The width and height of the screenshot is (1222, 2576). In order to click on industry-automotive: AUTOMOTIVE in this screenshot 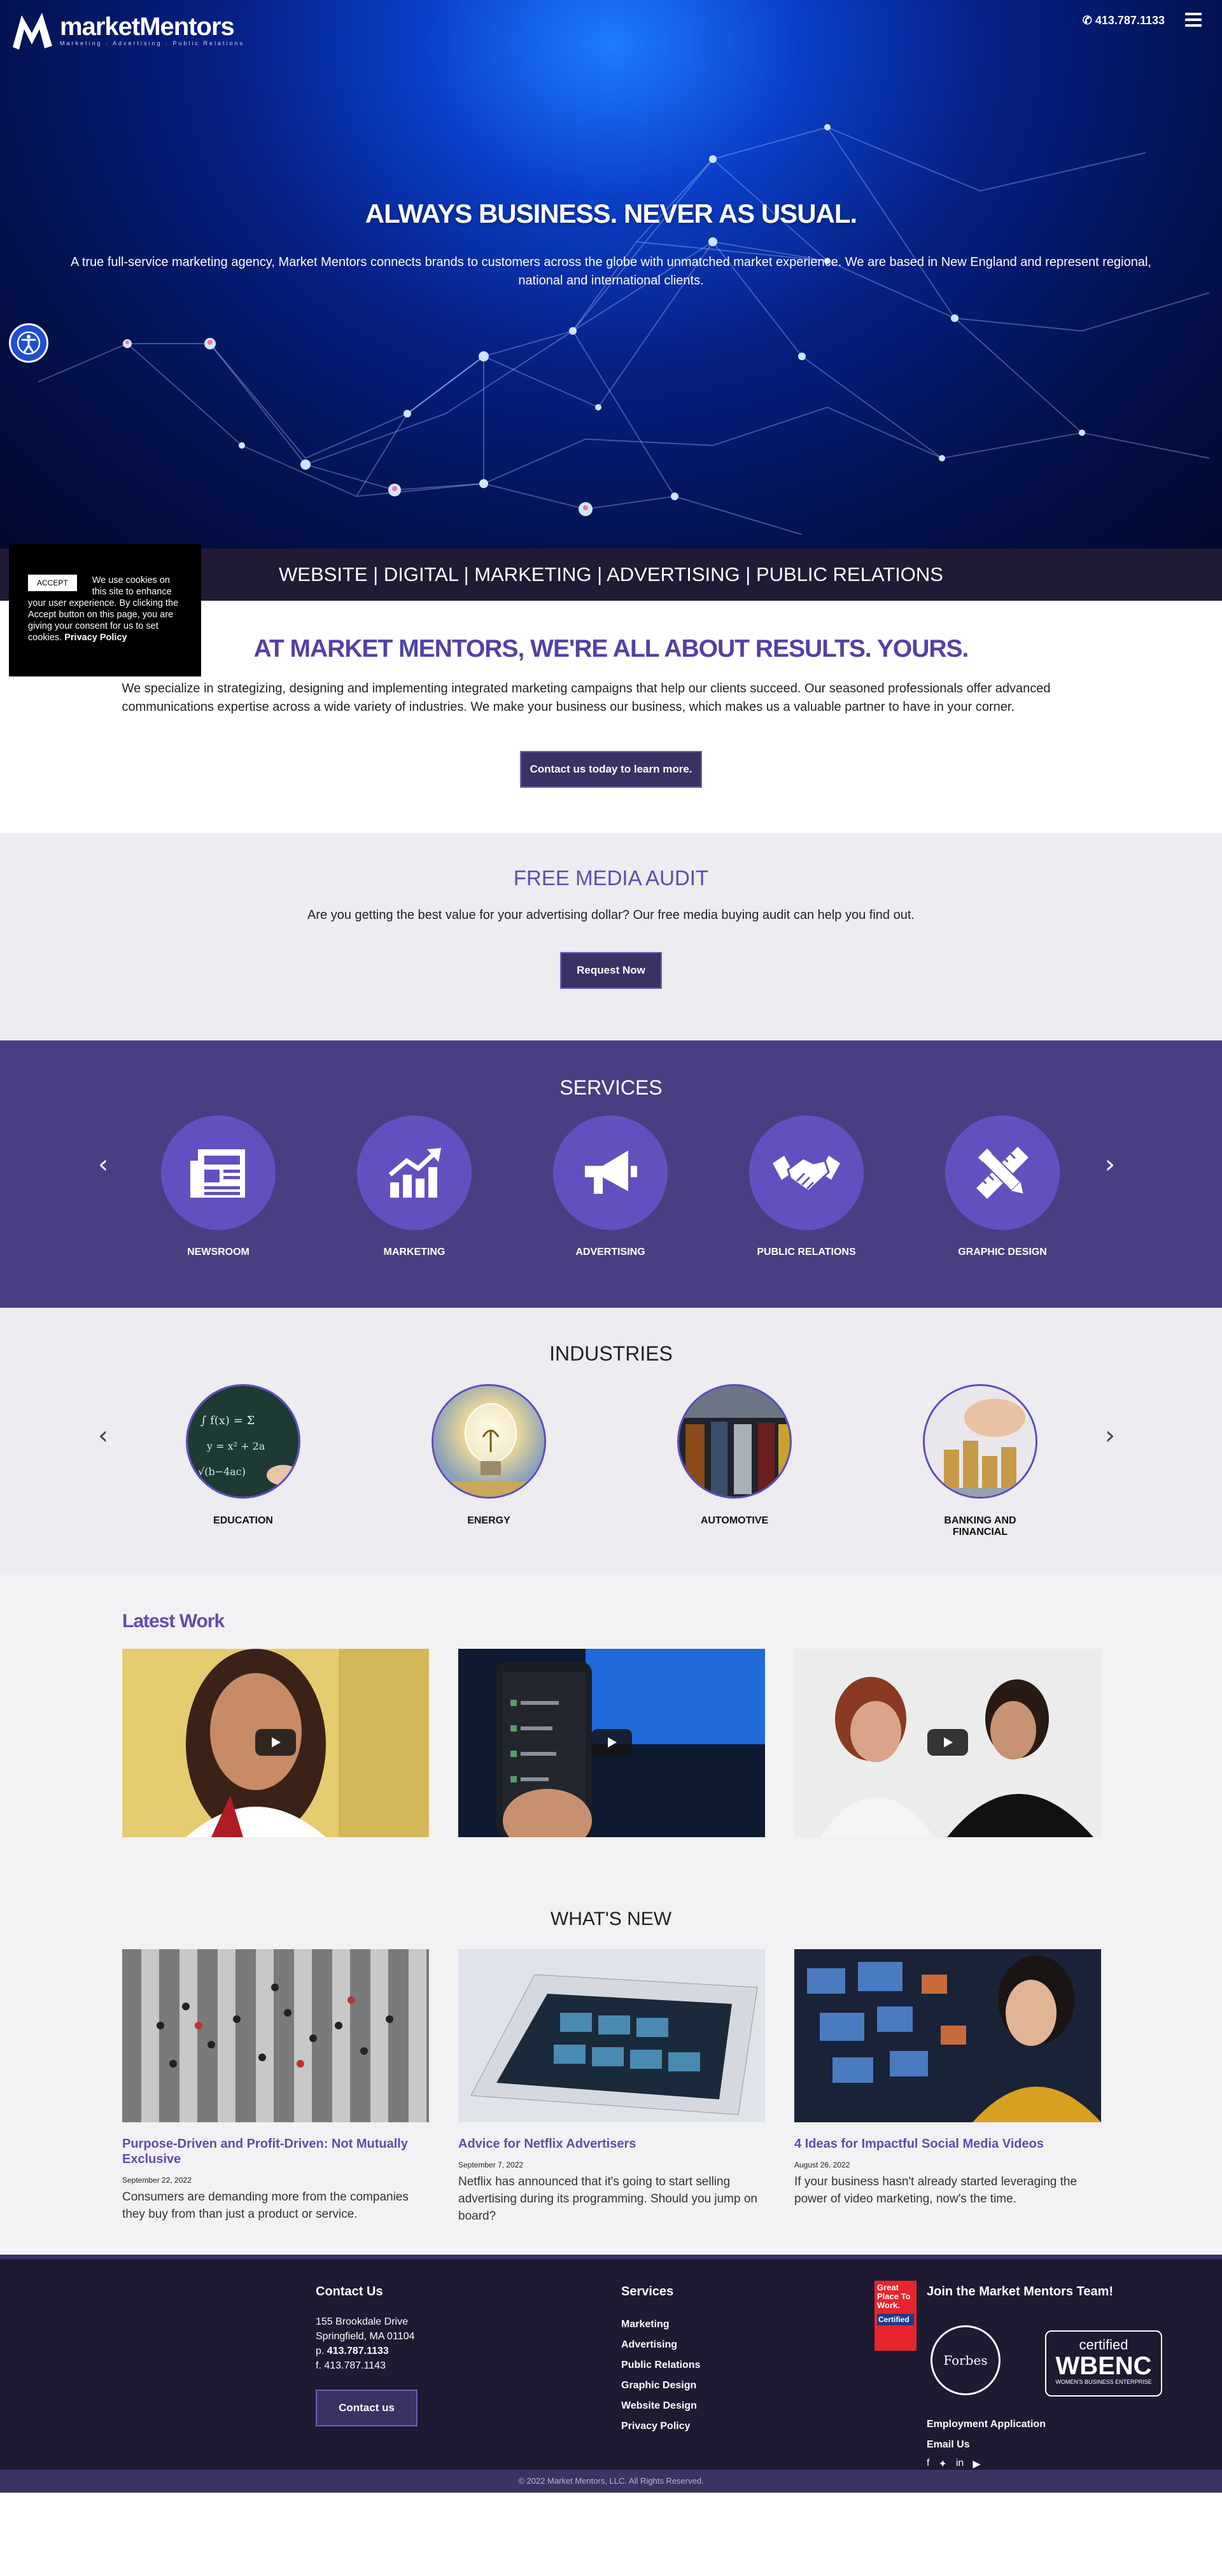, I will do `click(734, 1461)`.